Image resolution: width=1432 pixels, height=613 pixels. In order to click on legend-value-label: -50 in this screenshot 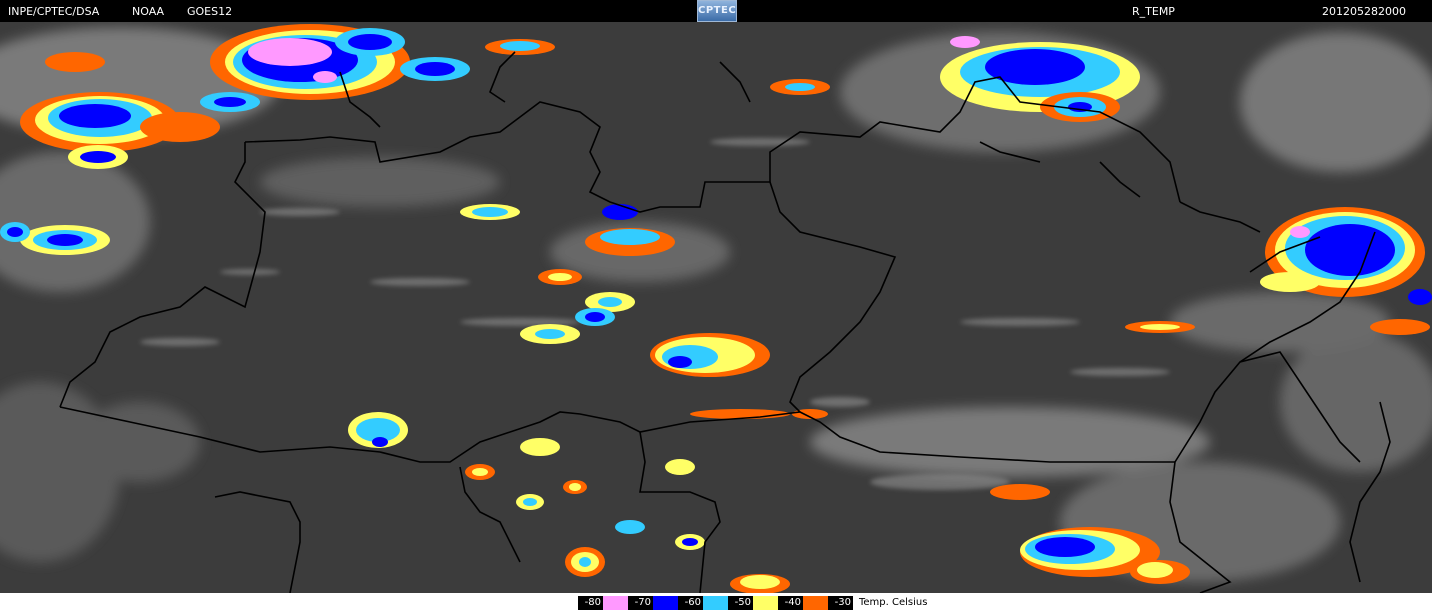, I will do `click(740, 603)`.